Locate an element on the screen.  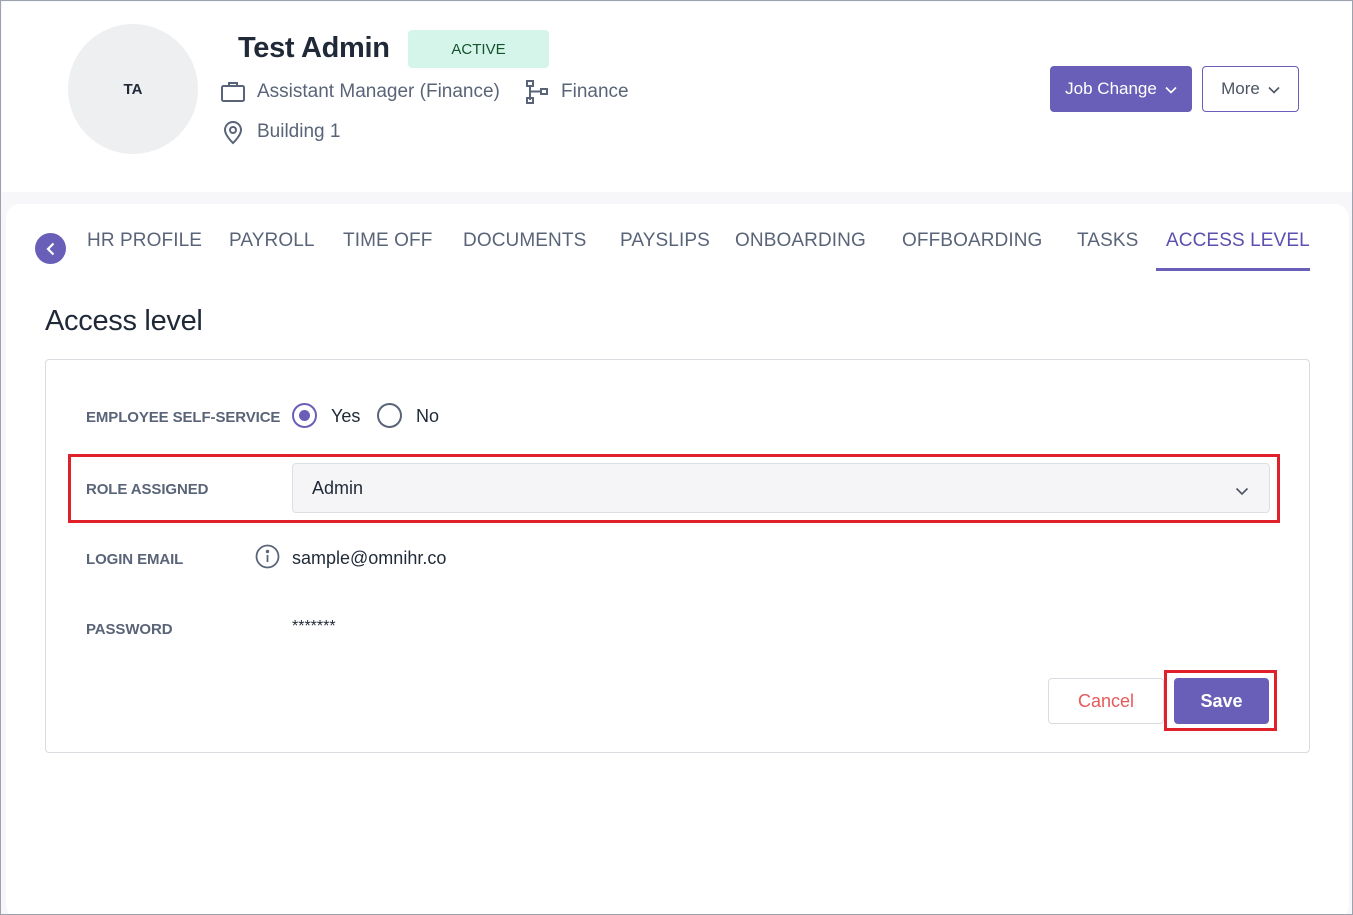
login-email-label: LOGIN EMAIL is located at coordinates (135, 559).